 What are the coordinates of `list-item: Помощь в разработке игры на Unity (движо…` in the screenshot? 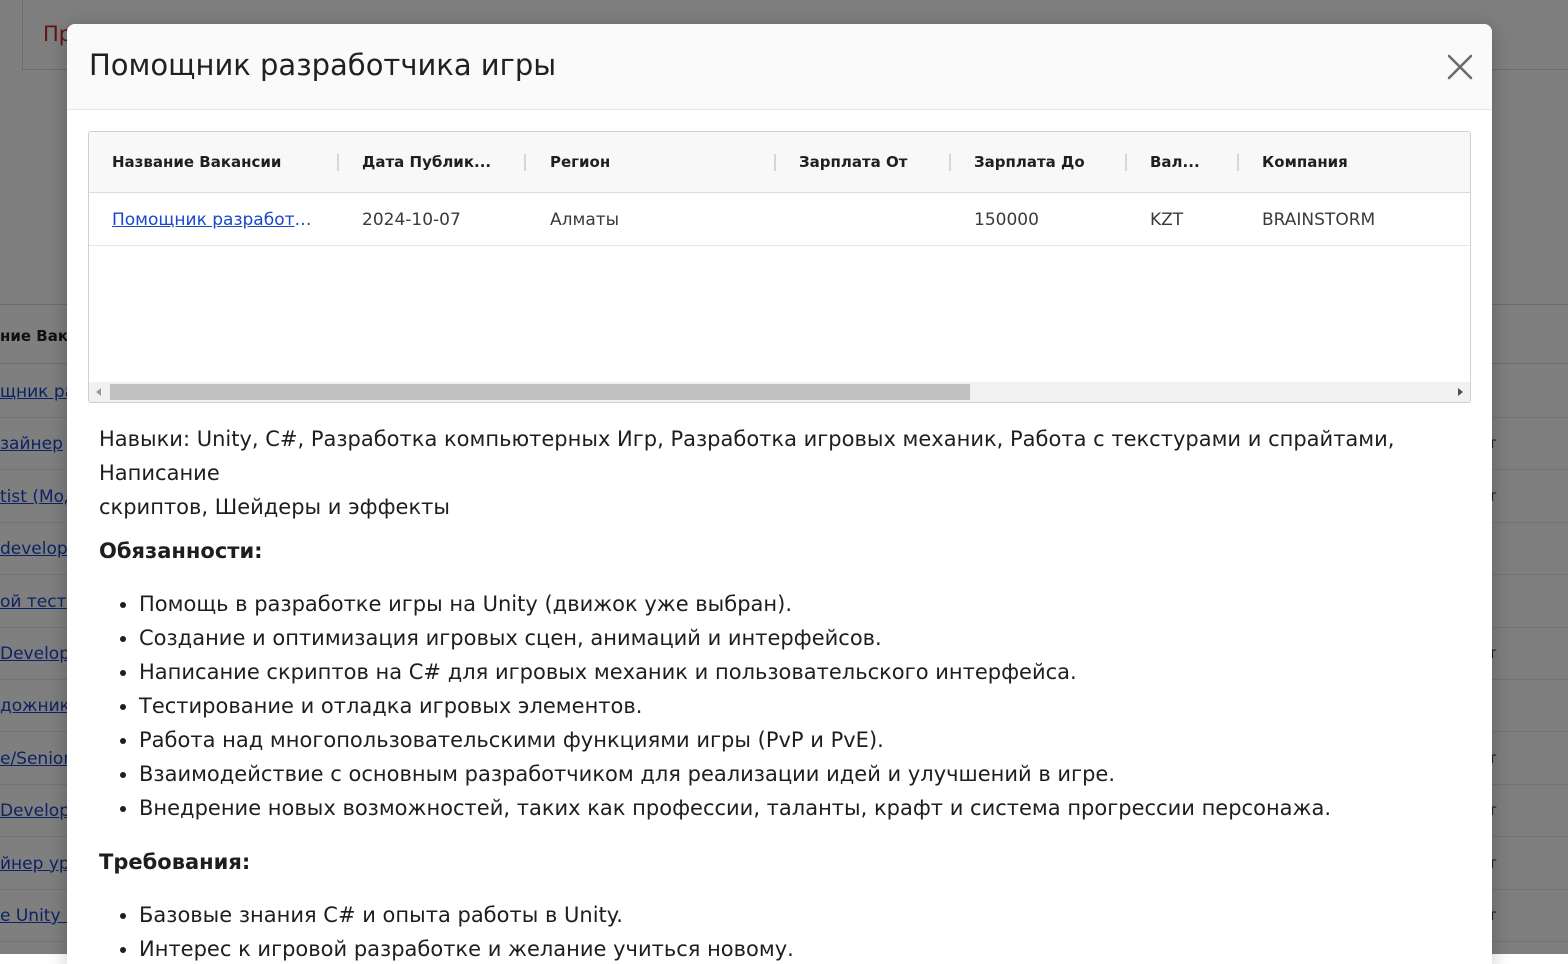 It's located at (801, 604).